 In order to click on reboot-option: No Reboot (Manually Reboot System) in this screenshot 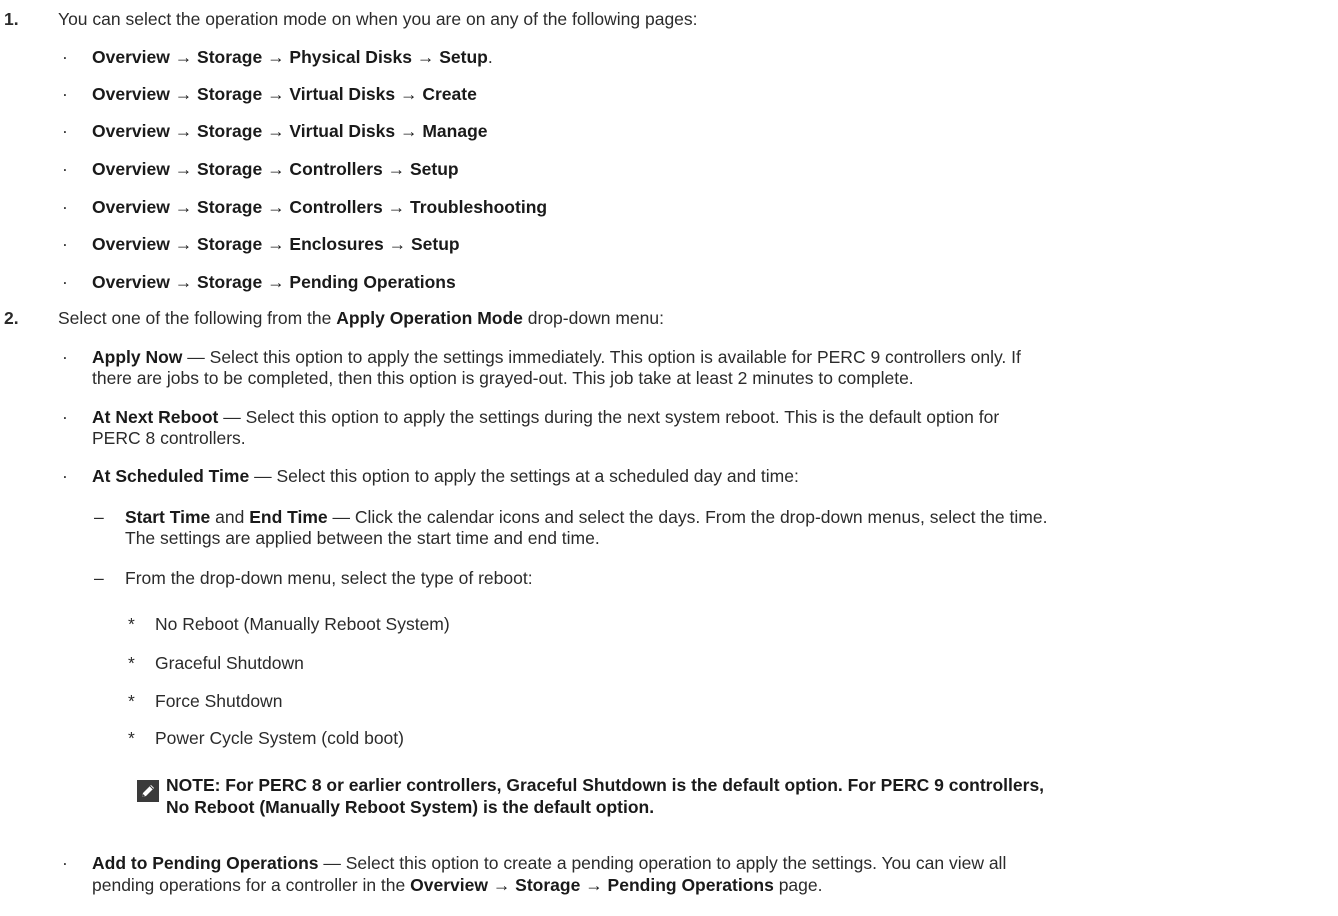, I will do `click(302, 624)`.